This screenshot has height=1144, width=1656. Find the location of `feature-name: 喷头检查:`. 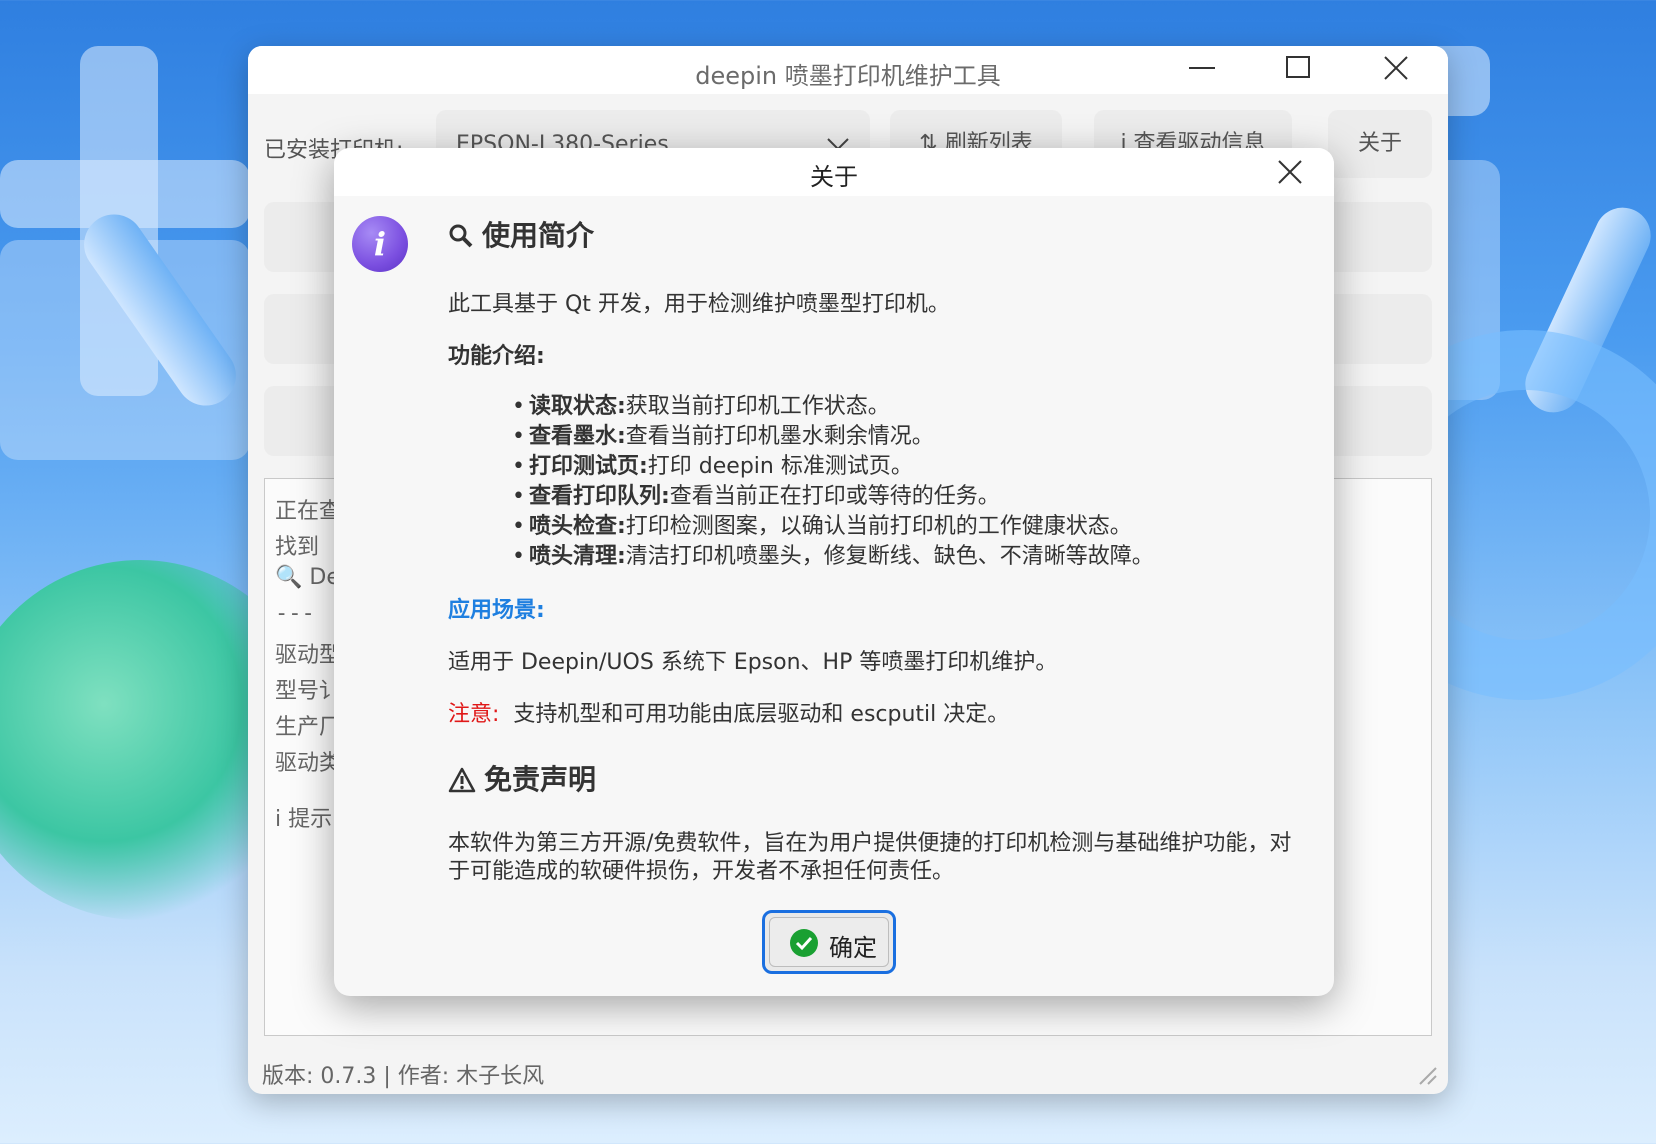

feature-name: 喷头检查: is located at coordinates (577, 526).